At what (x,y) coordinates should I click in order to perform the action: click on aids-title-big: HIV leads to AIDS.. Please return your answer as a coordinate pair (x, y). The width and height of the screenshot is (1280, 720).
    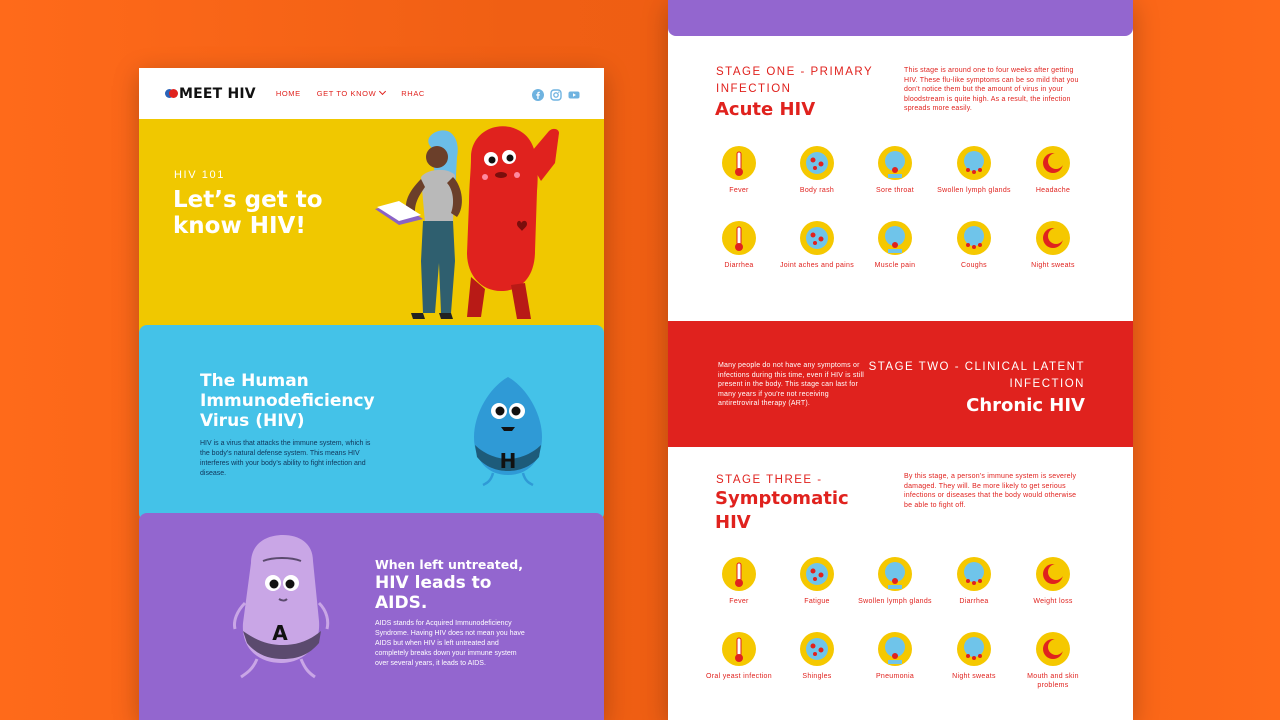
    Looking at the image, I should click on (433, 593).